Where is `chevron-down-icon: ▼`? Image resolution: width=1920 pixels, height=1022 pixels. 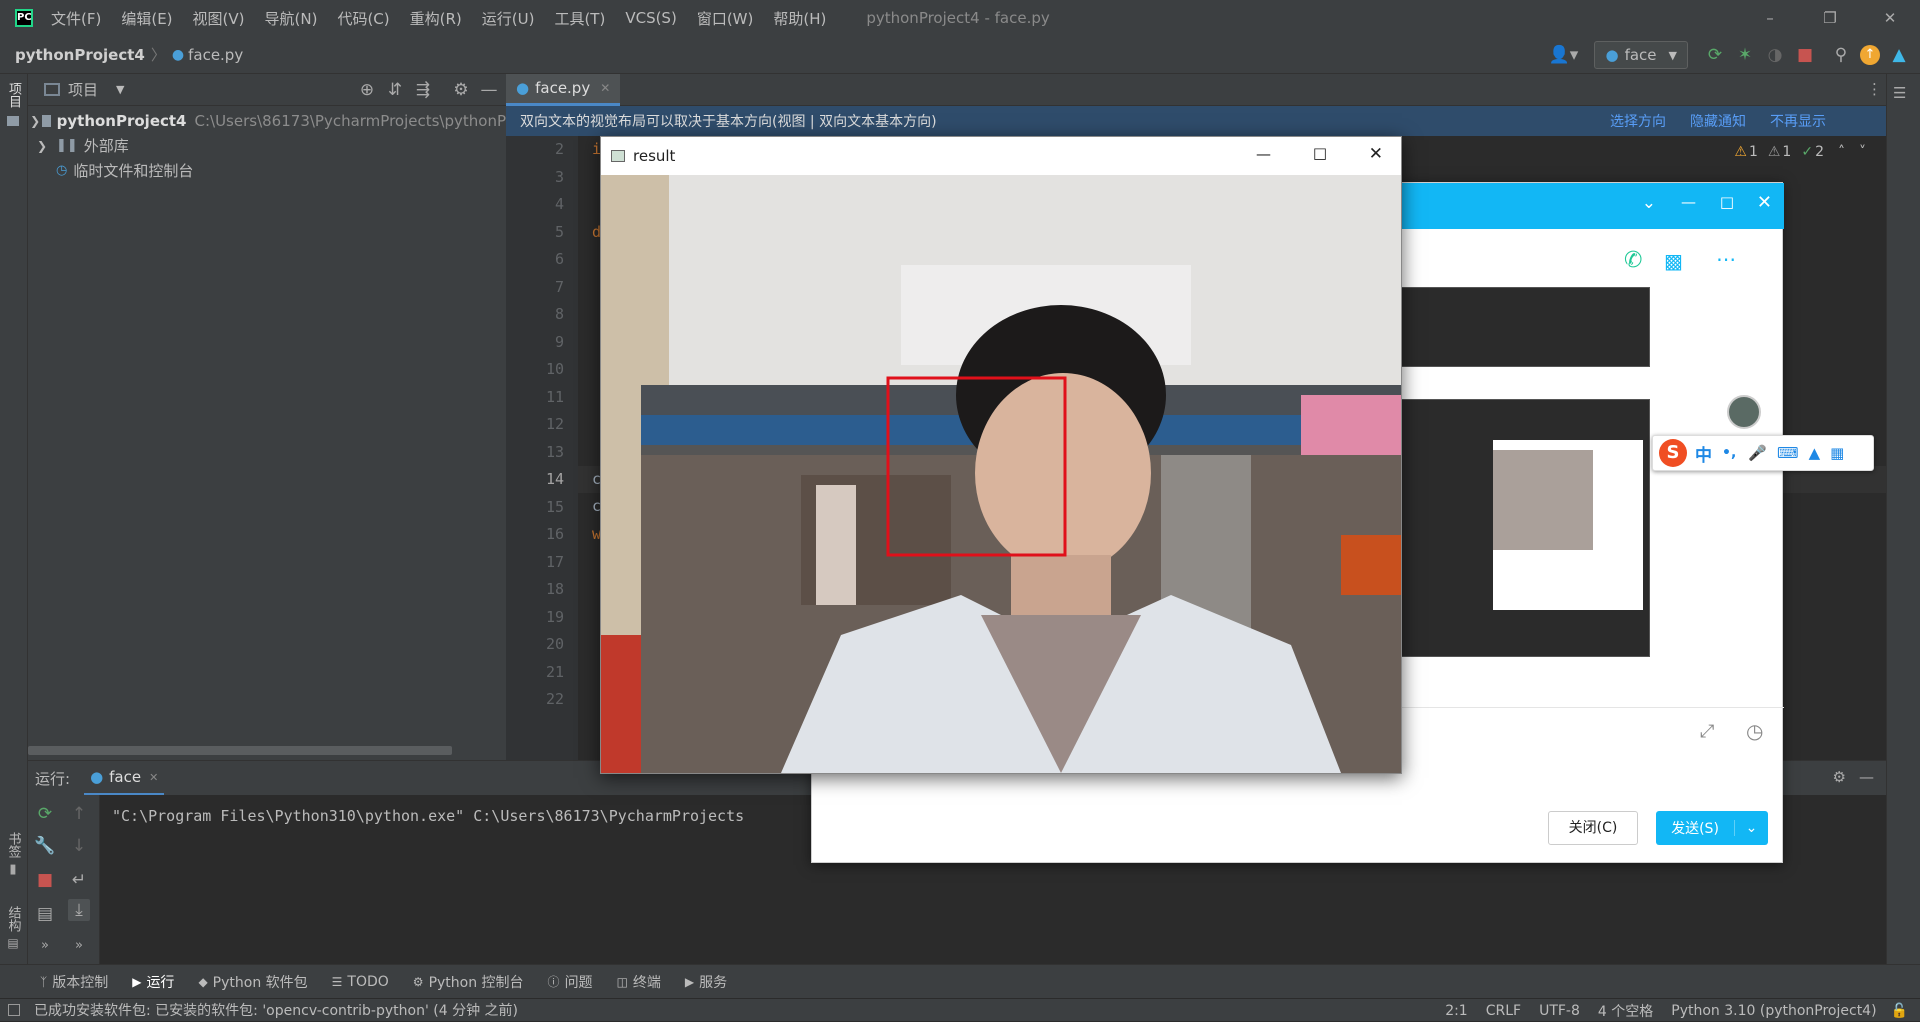 chevron-down-icon: ▼ is located at coordinates (120, 89).